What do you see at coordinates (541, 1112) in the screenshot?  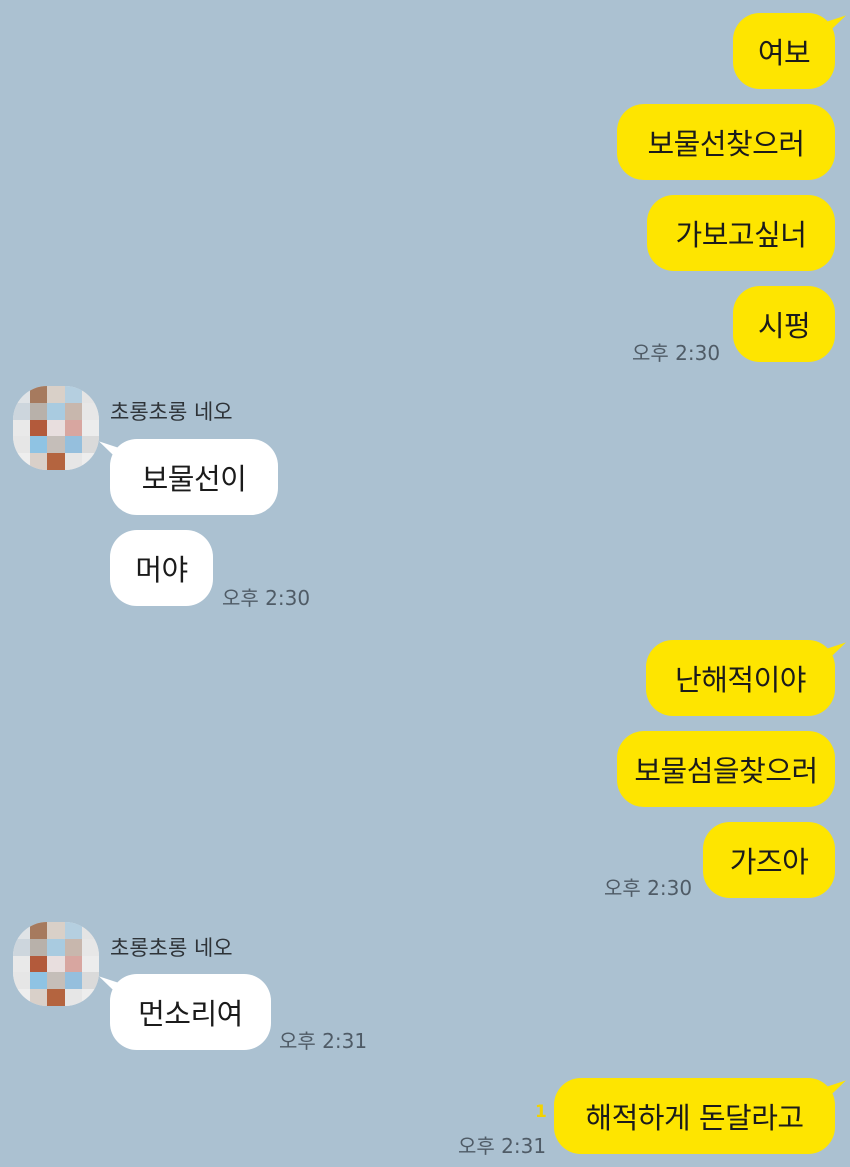 I see `unread-count-badge: 1` at bounding box center [541, 1112].